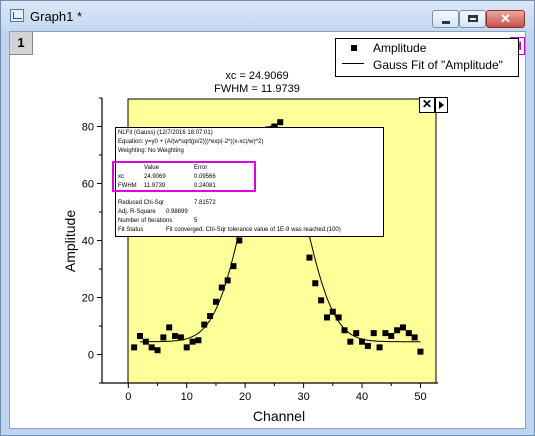 The height and width of the screenshot is (436, 535). Describe the element at coordinates (303, 397) in the screenshot. I see `x-tick-label: 30` at that location.